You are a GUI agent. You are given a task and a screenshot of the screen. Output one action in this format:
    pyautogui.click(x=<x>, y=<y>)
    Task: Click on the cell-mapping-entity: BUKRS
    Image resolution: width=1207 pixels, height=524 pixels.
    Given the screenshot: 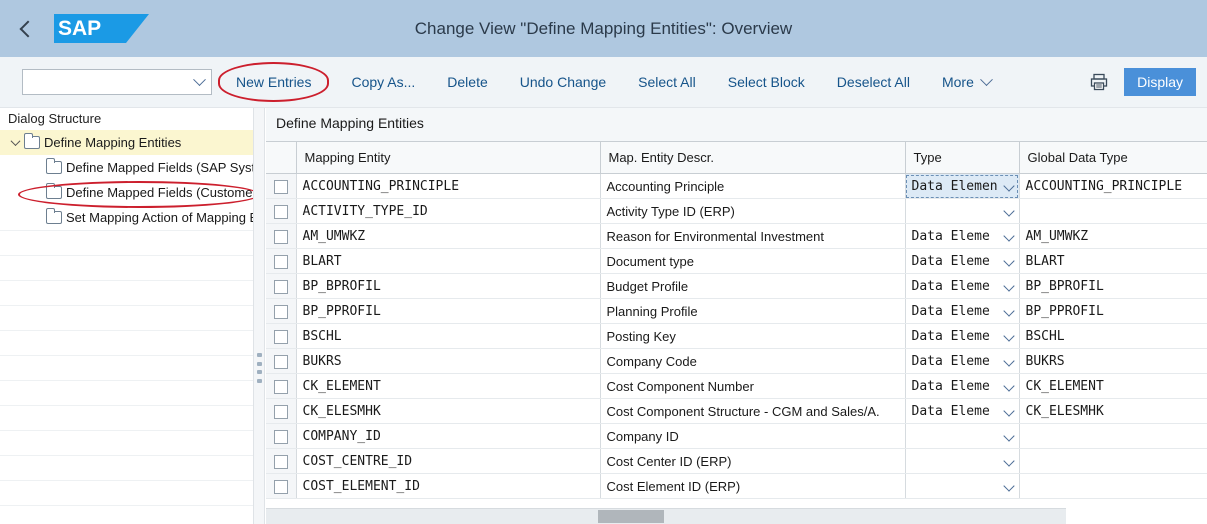 What is the action you would take?
    pyautogui.click(x=448, y=361)
    